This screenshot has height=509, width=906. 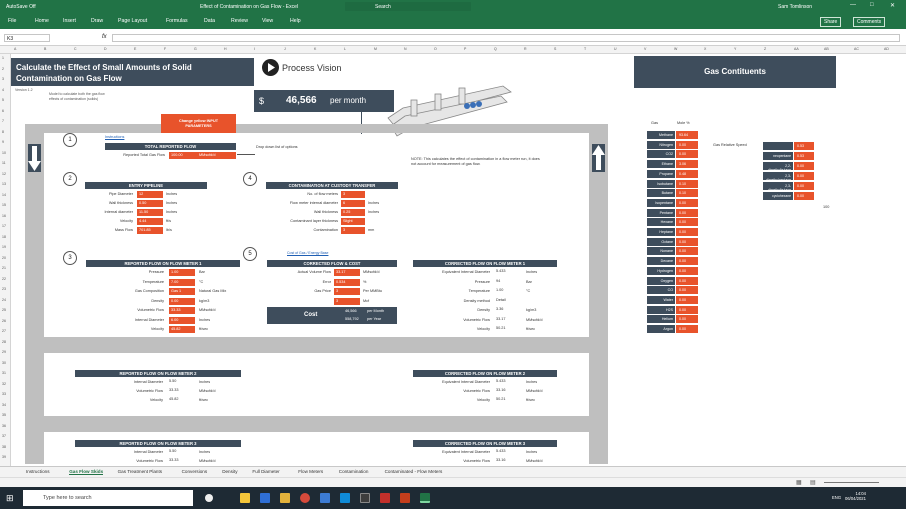 What do you see at coordinates (851, 482) in the screenshot?
I see `zoom-slider` at bounding box center [851, 482].